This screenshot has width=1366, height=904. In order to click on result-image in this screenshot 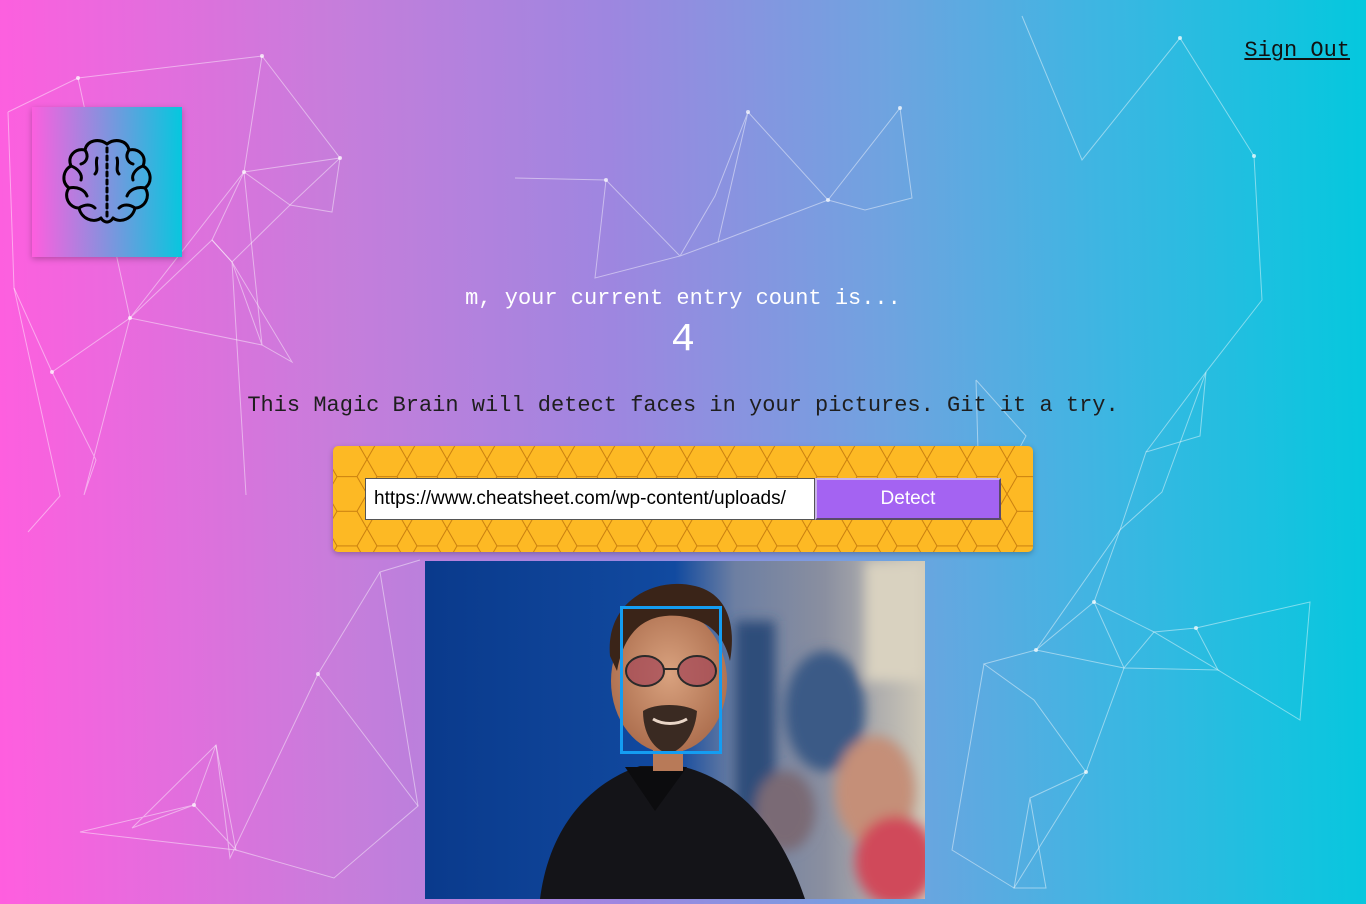, I will do `click(675, 730)`.